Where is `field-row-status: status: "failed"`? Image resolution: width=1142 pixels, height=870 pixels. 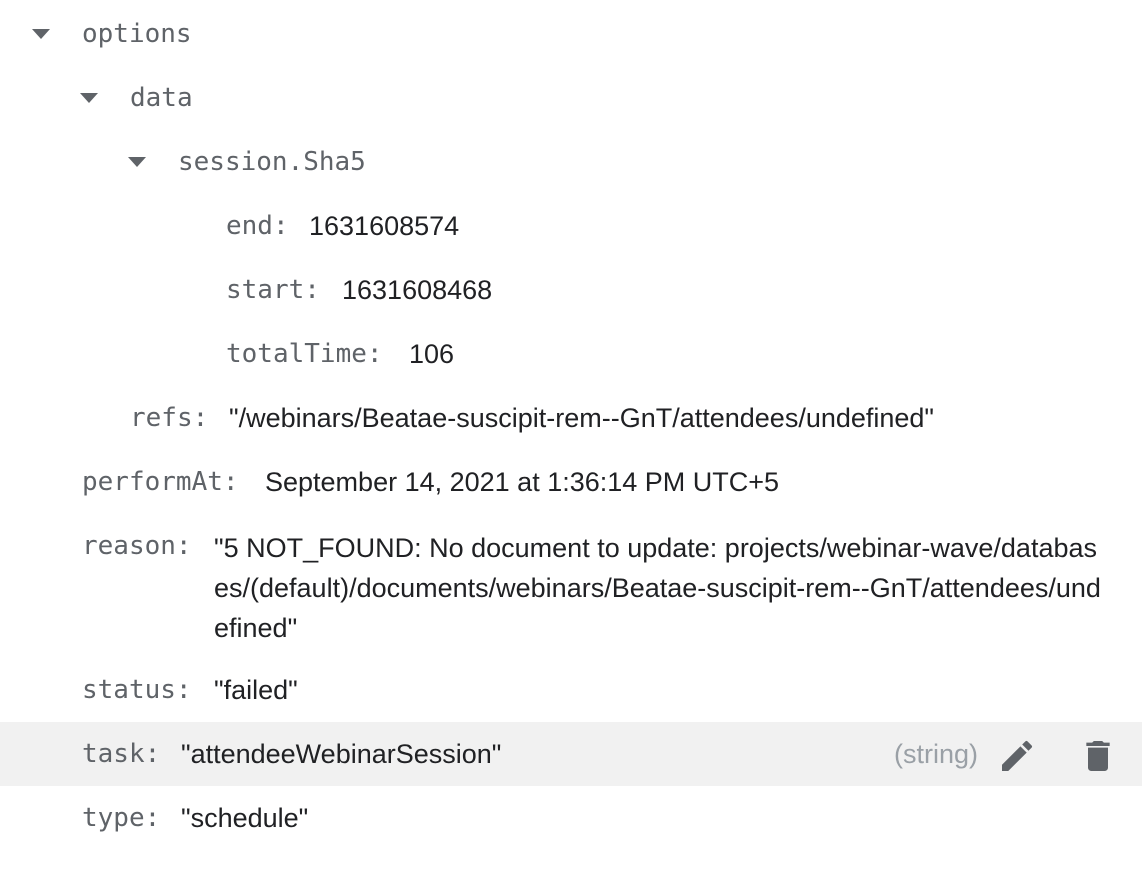 field-row-status: status: "failed" is located at coordinates (571, 690).